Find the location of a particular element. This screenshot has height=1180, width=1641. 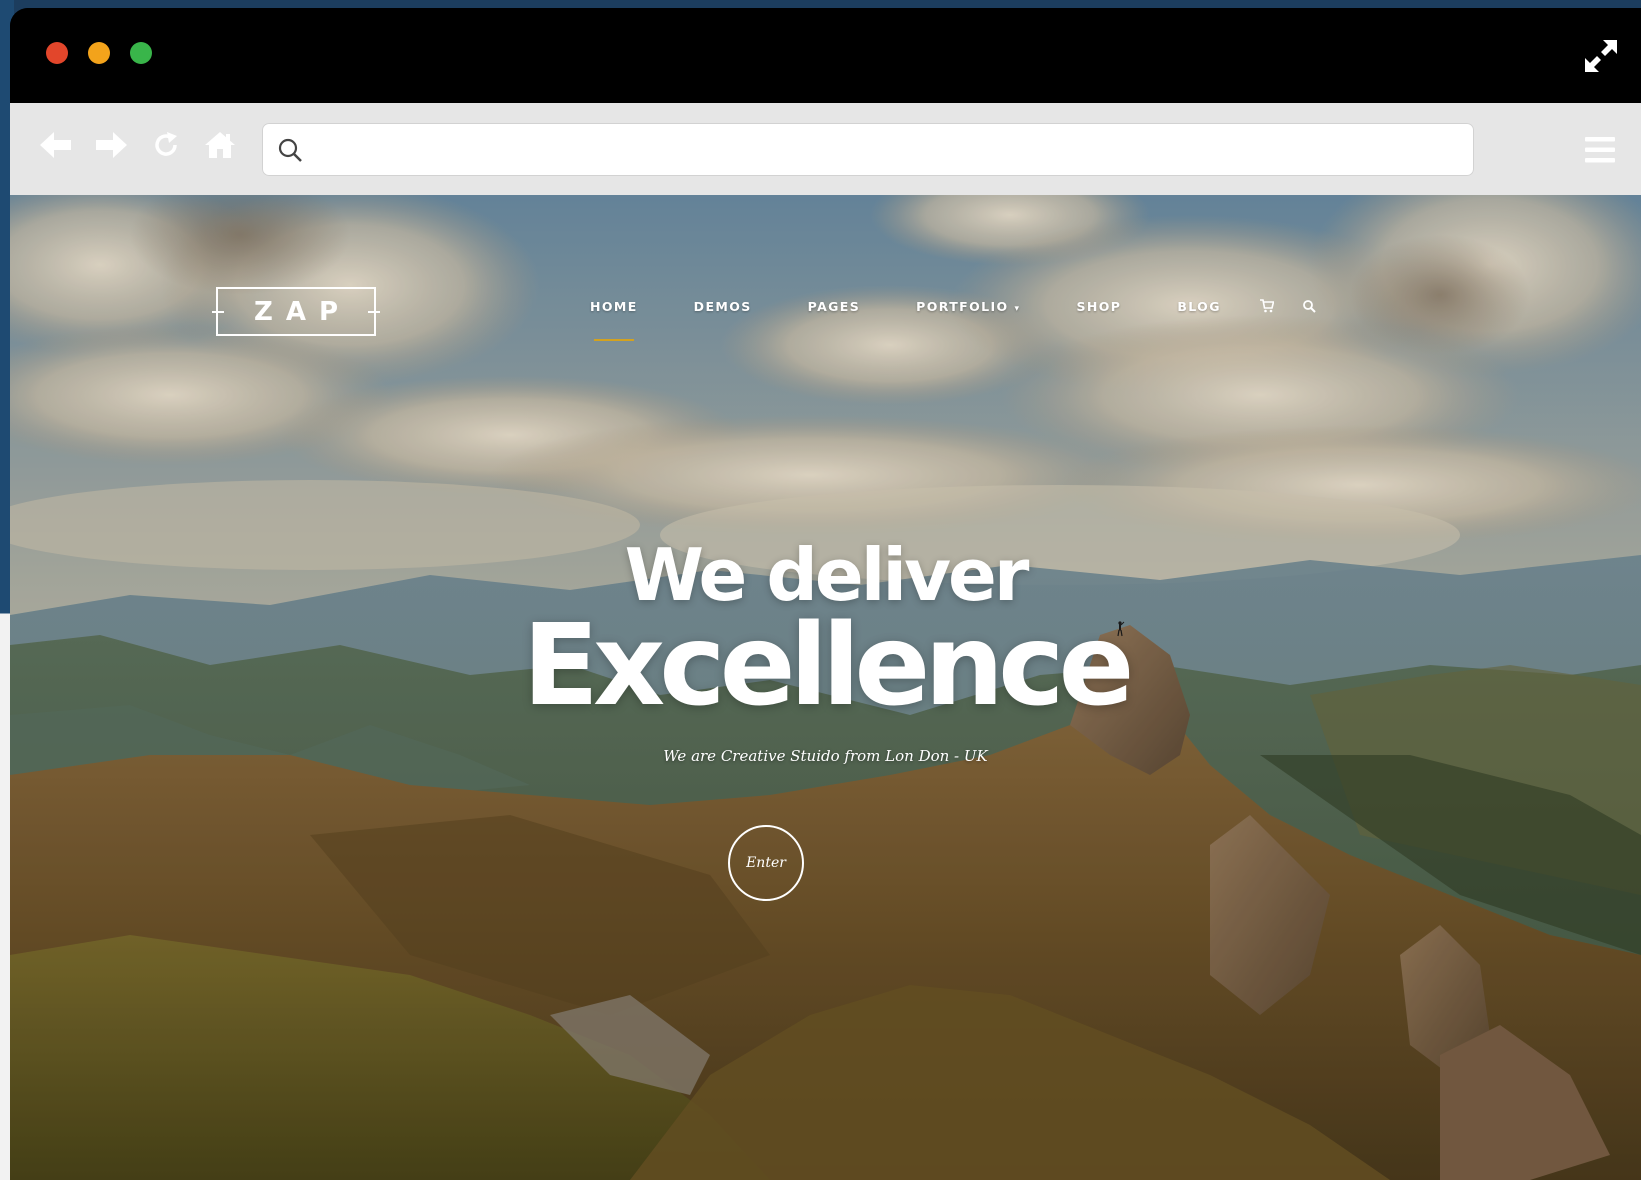

minimize-window-button is located at coordinates (99, 53).